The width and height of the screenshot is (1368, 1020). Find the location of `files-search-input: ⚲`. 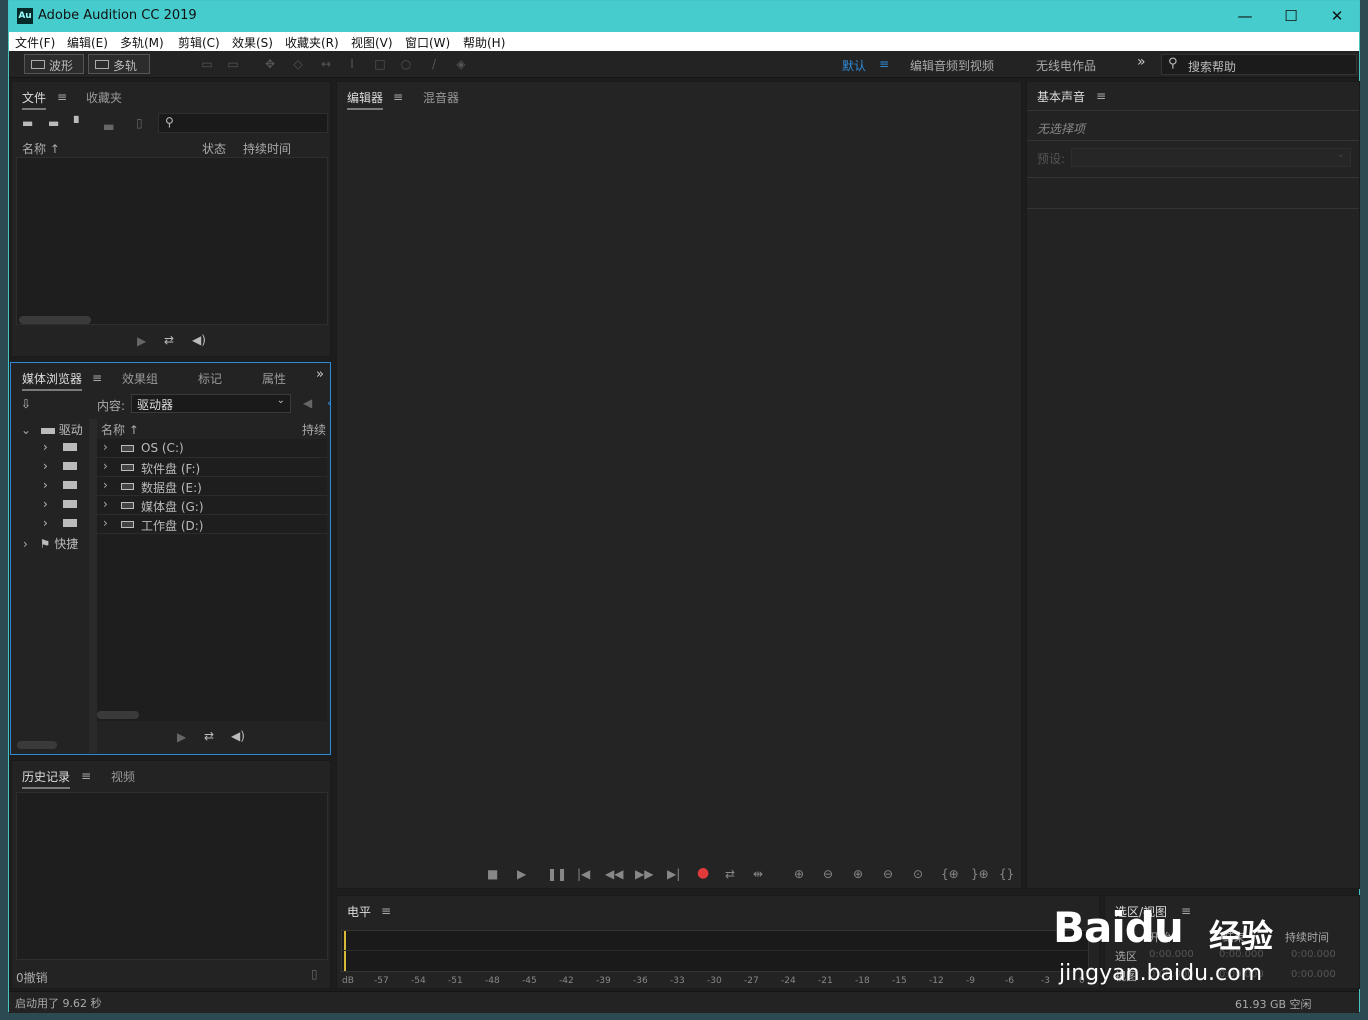

files-search-input: ⚲ is located at coordinates (243, 123).